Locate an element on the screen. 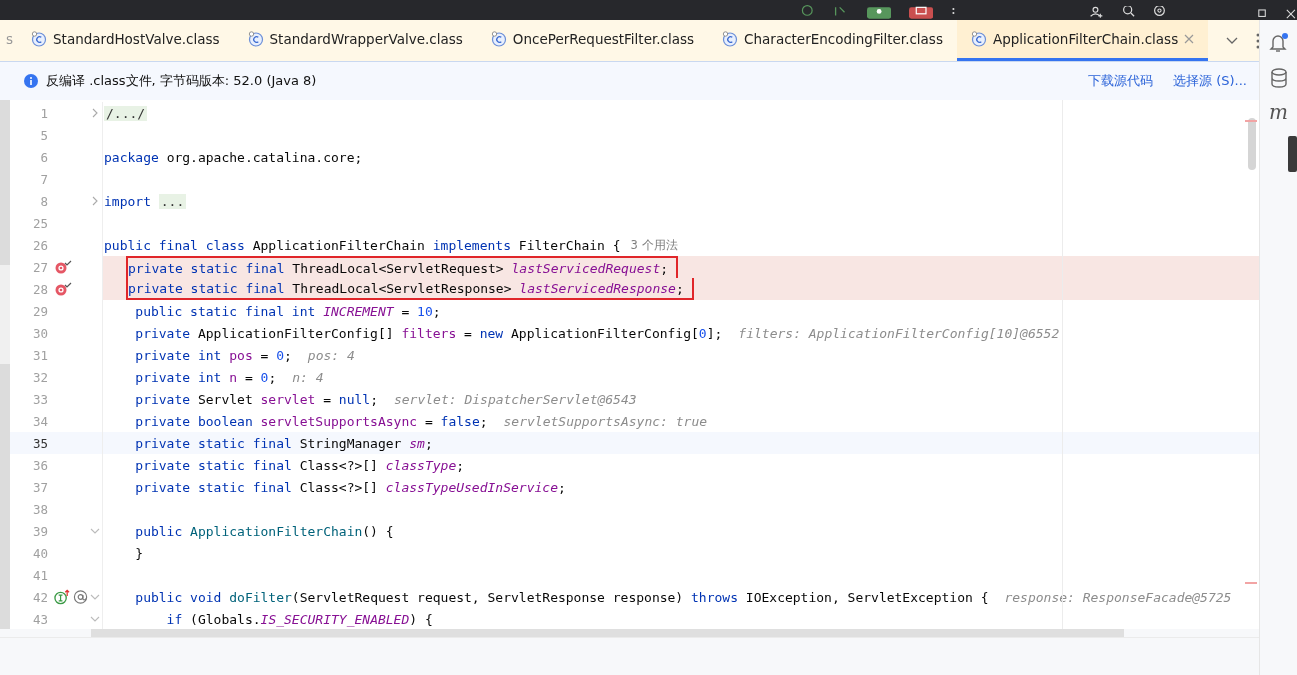 The width and height of the screenshot is (1297, 675). implements-method-icon is located at coordinates (62, 597).